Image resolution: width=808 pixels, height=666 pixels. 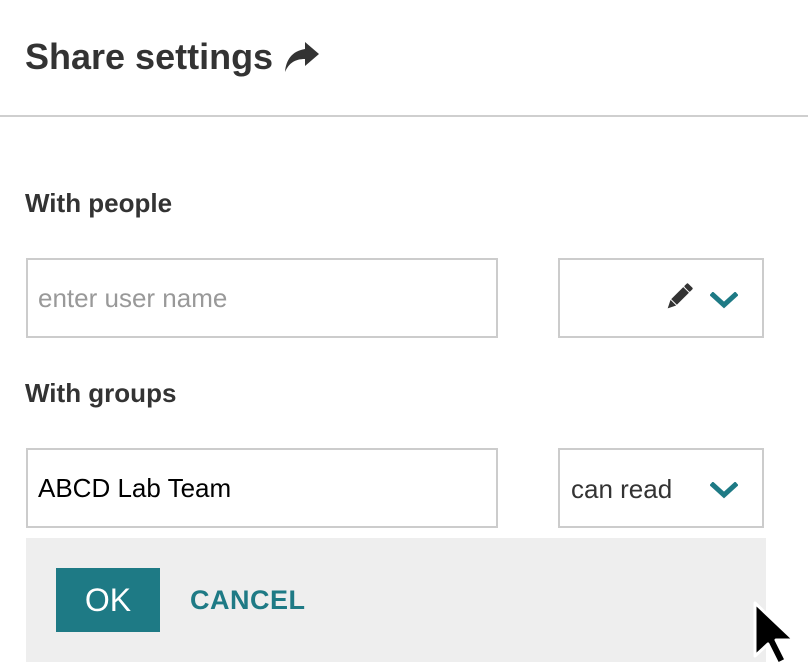 I want to click on group-permission-value: can read, so click(x=622, y=489).